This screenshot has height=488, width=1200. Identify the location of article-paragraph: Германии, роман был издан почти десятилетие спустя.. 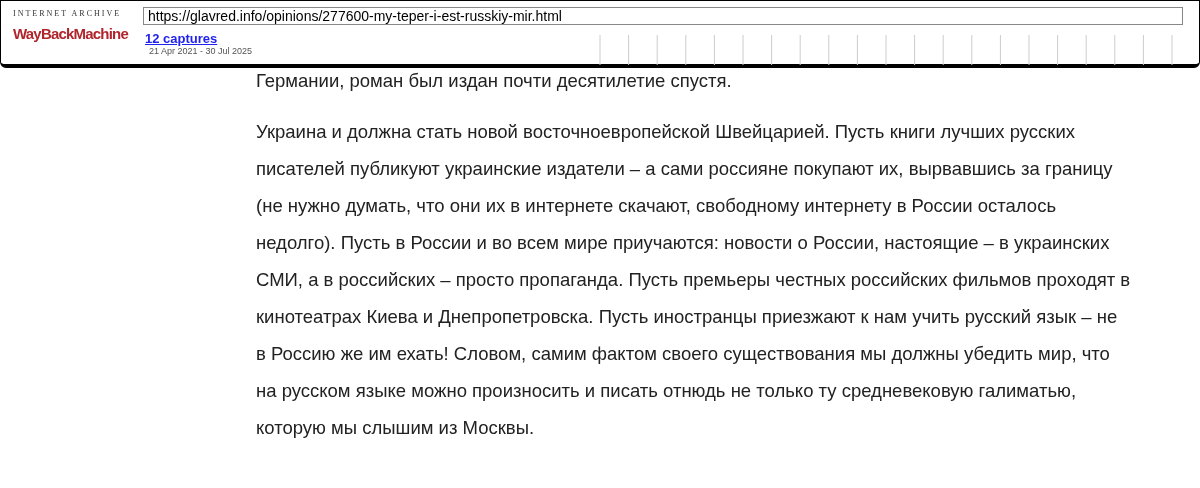
(494, 81).